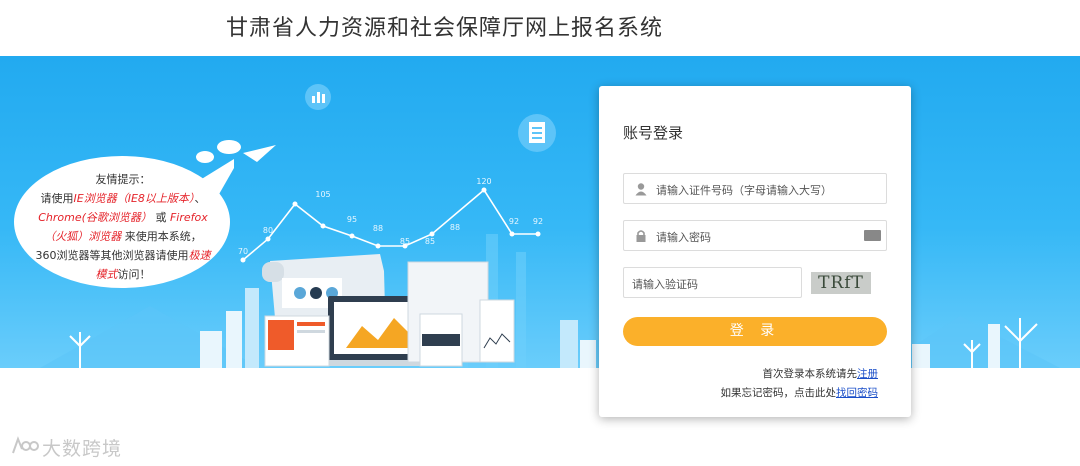 The image size is (1080, 466). Describe the element at coordinates (123, 179) in the screenshot. I see `tip-title: 友情提示：` at that location.